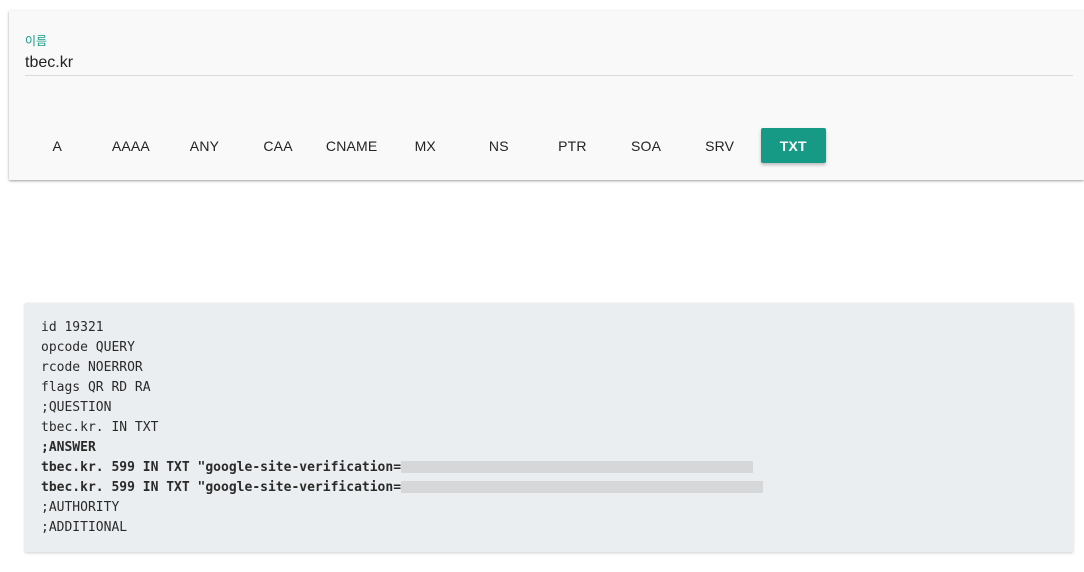  Describe the element at coordinates (72, 327) in the screenshot. I see `result-id: id 19321` at that location.